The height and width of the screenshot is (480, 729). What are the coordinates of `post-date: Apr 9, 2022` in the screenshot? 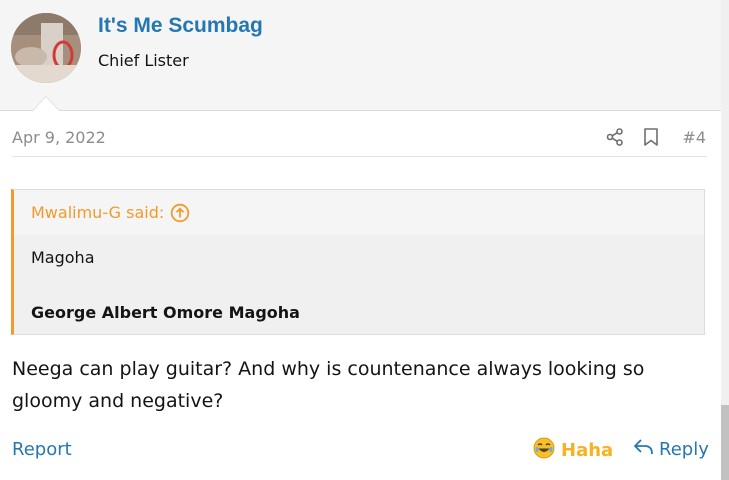 It's located at (59, 137).